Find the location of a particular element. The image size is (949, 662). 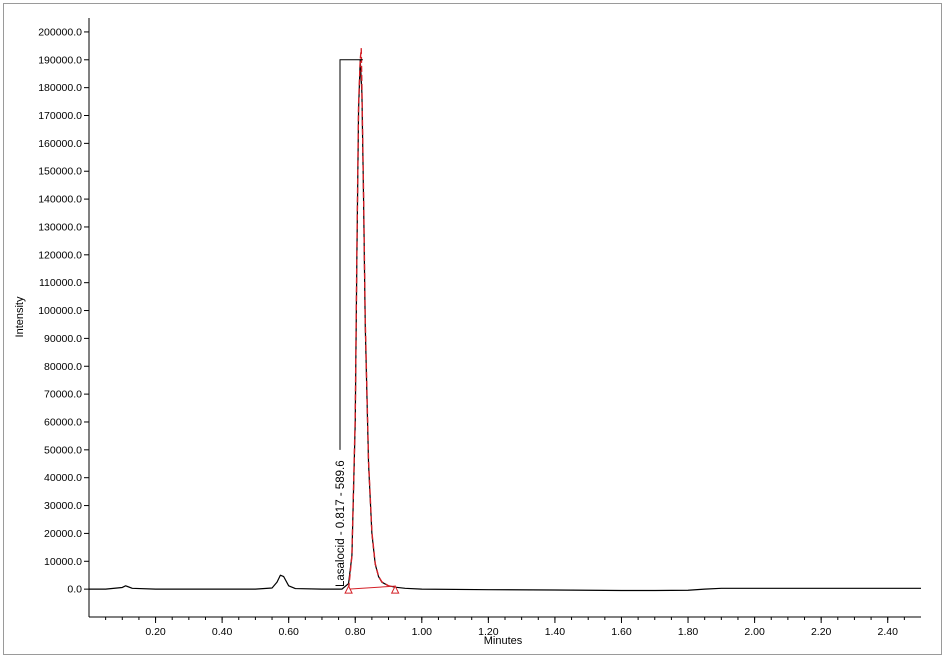

x-tick-label: 0.40 is located at coordinates (222, 632).